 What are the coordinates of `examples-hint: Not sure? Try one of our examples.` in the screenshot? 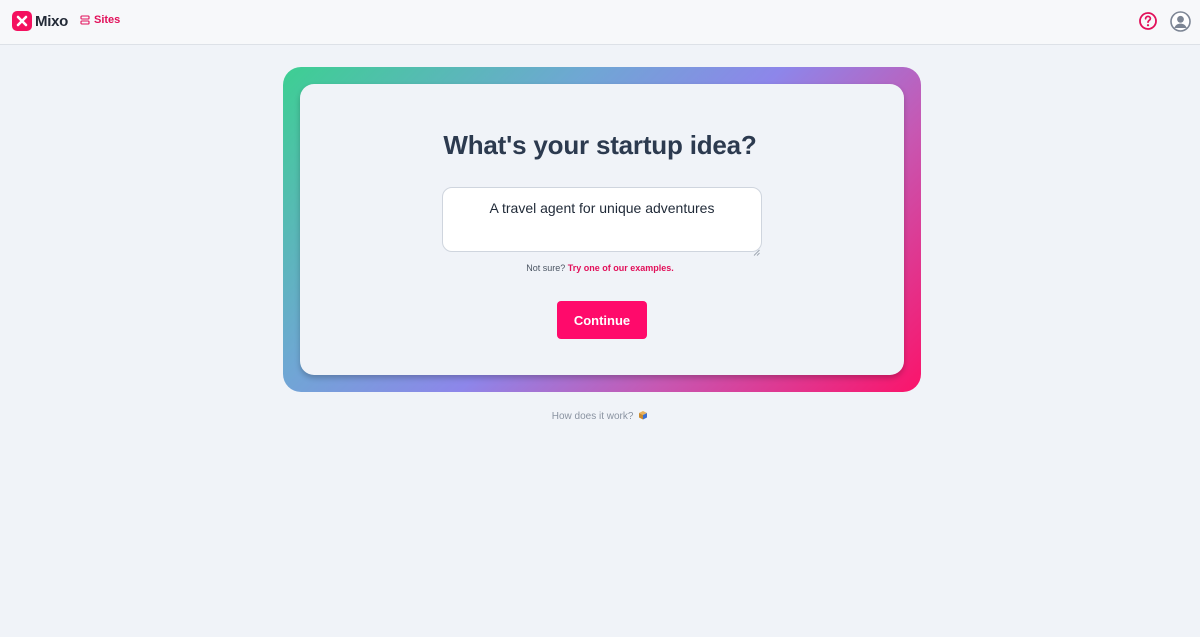 It's located at (600, 268).